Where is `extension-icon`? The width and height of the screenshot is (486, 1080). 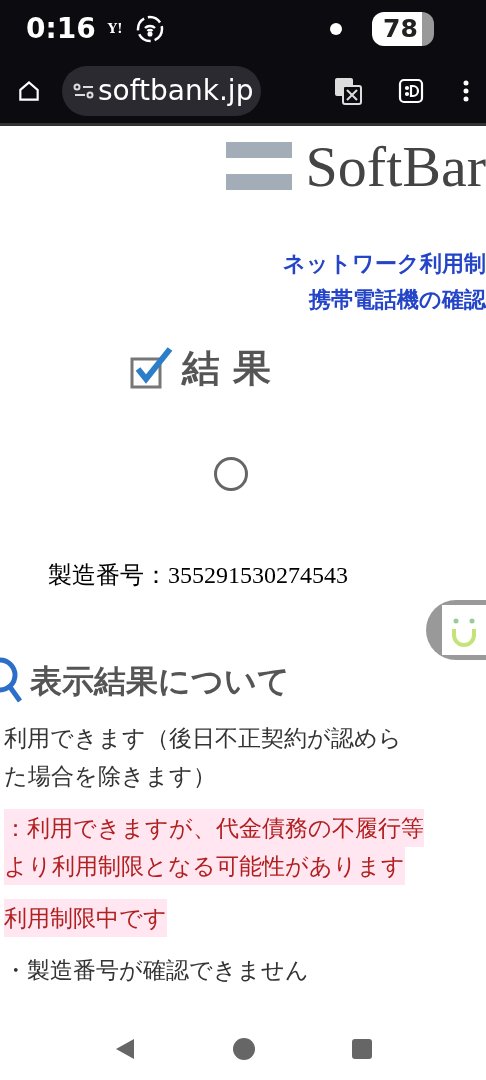
extension-icon is located at coordinates (411, 90).